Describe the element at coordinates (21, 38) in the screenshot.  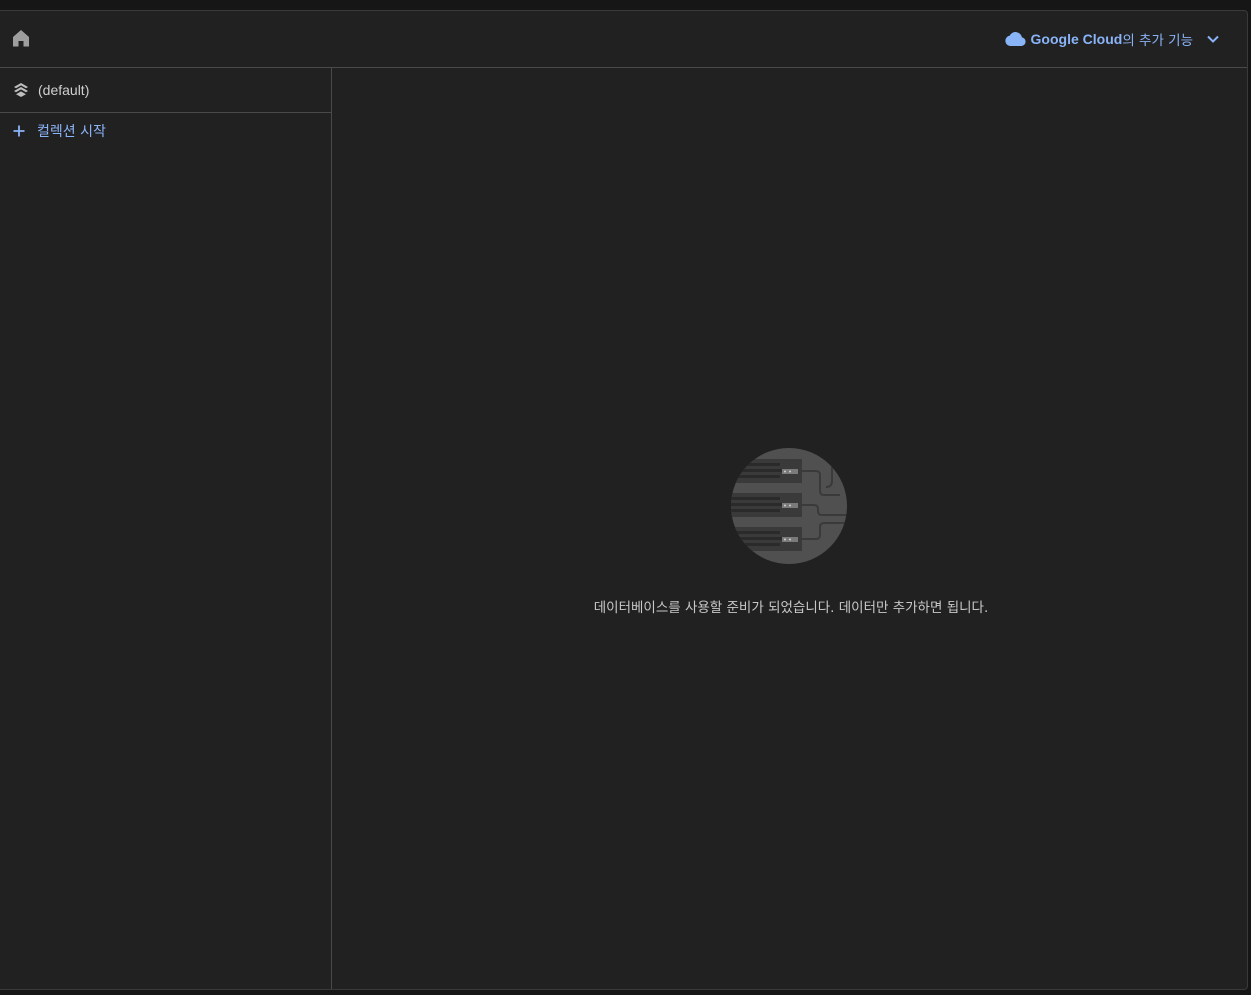
I see `home-icon` at that location.